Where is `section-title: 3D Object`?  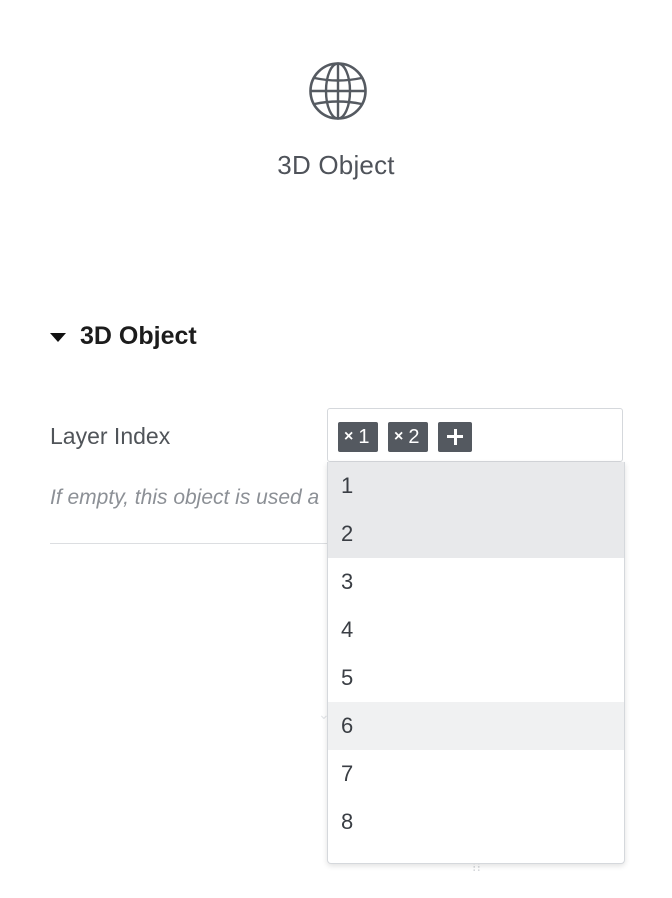 section-title: 3D Object is located at coordinates (138, 336).